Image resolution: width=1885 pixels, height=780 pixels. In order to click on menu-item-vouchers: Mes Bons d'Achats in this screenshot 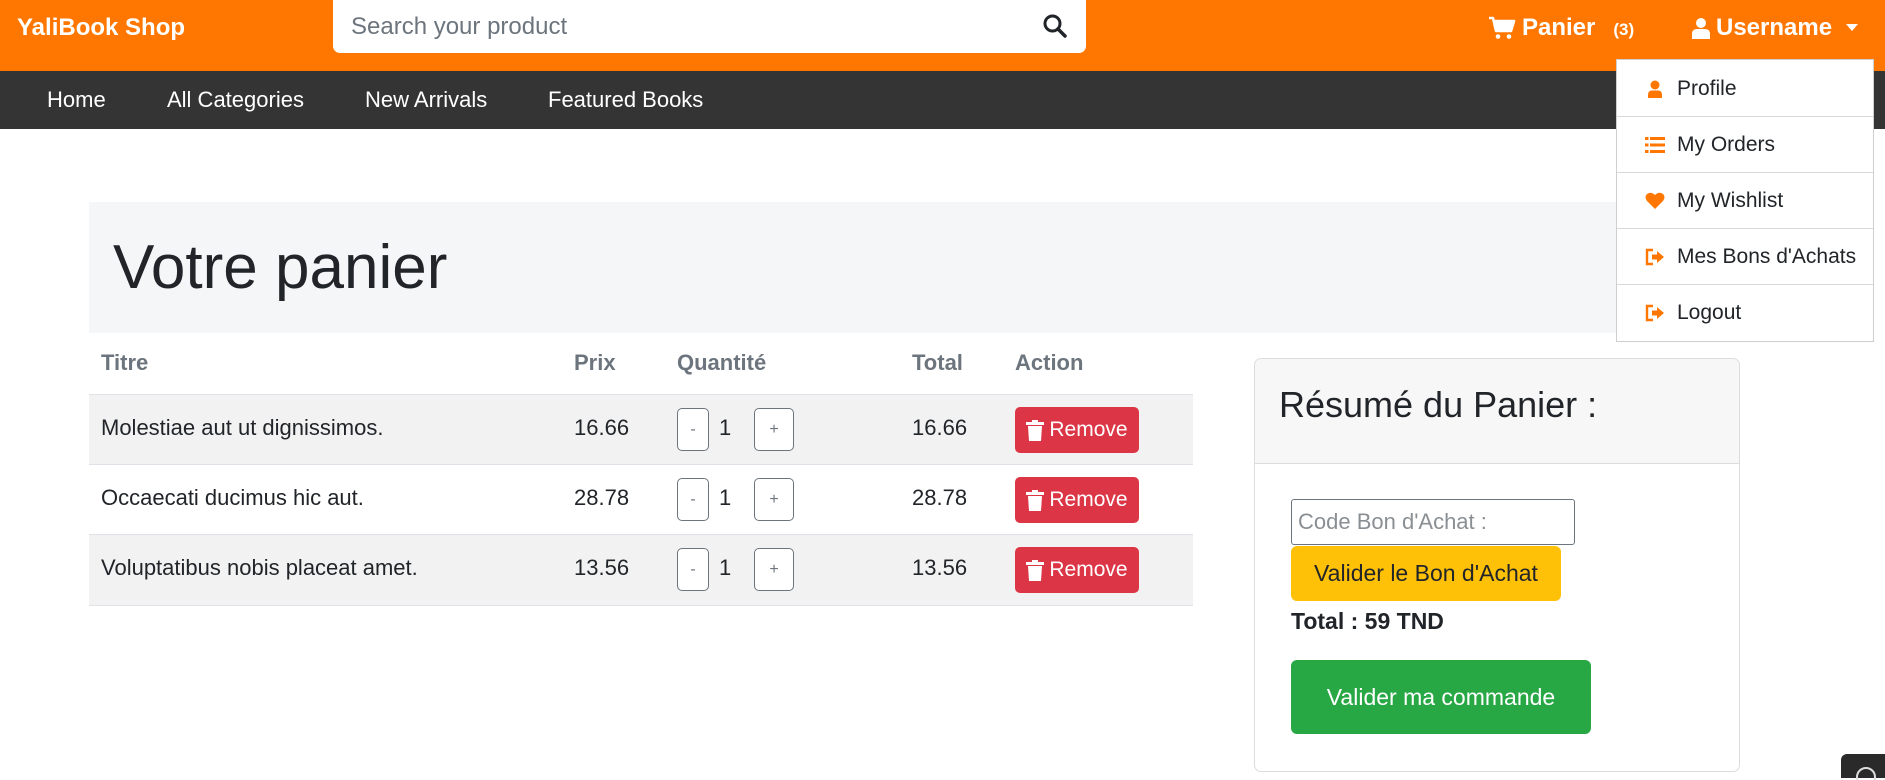, I will do `click(1745, 256)`.